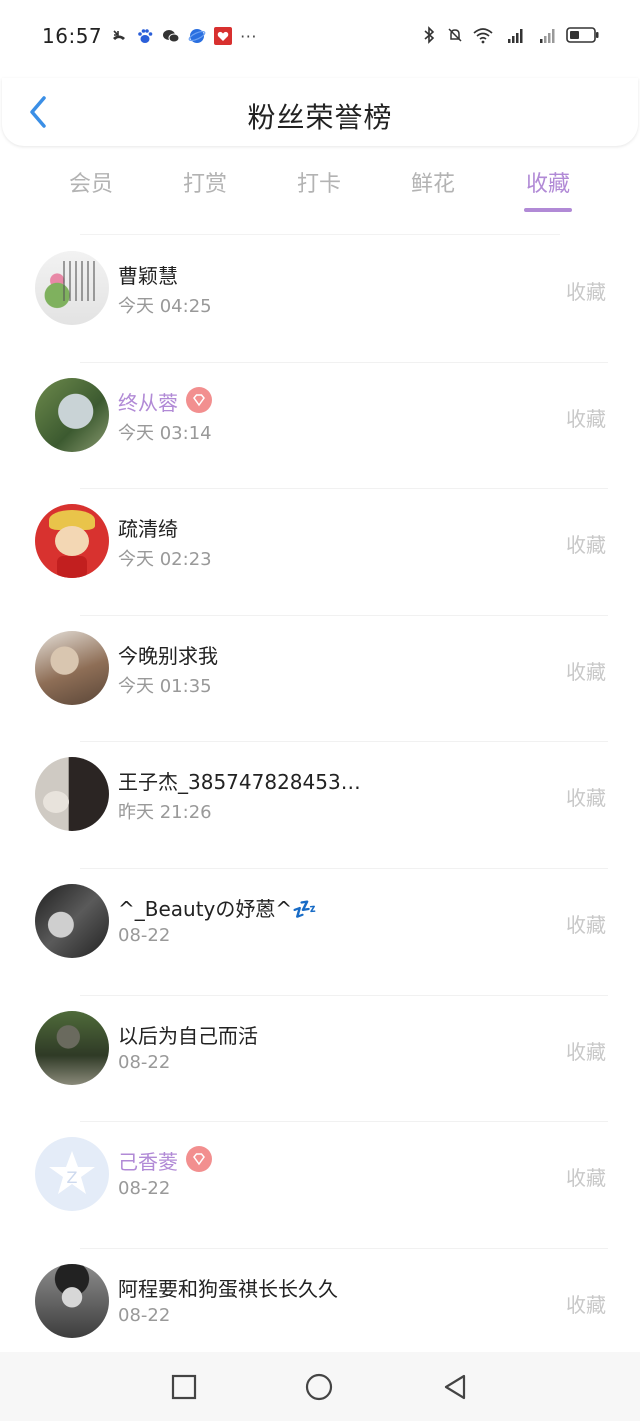 This screenshot has height=1421, width=640. I want to click on list-item: Z 己香菱 08-22 收藏, so click(320, 1185).